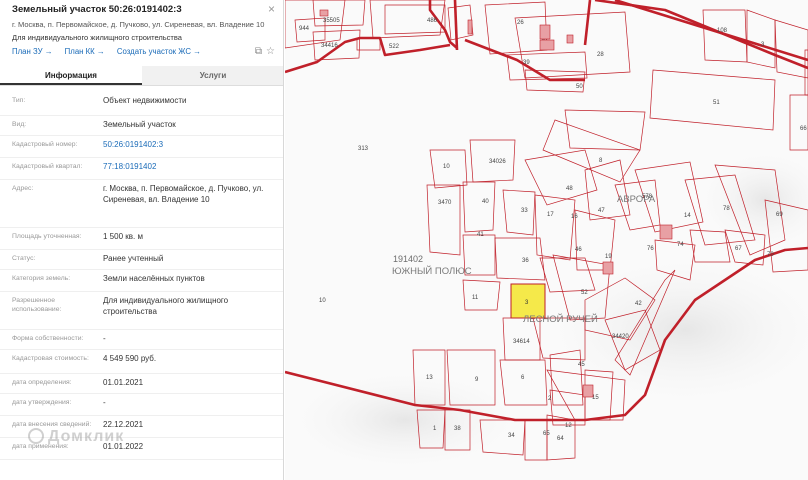 The image size is (808, 480). What do you see at coordinates (803, 129) in the screenshot?
I see `parcel-number-label: 66` at bounding box center [803, 129].